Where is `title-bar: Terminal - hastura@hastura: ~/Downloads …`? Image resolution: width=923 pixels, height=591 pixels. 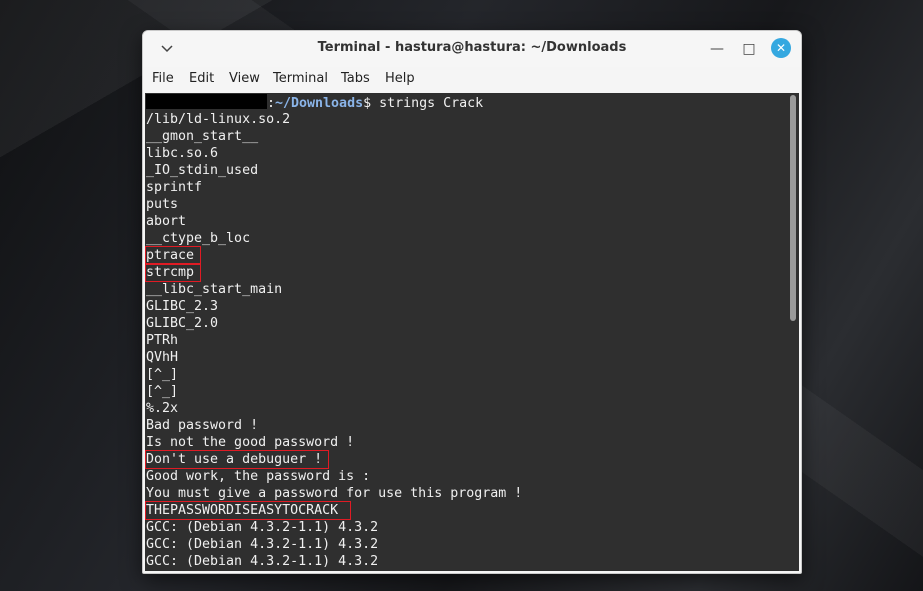
title-bar: Terminal - hastura@hastura: ~/Downloads … is located at coordinates (472, 49).